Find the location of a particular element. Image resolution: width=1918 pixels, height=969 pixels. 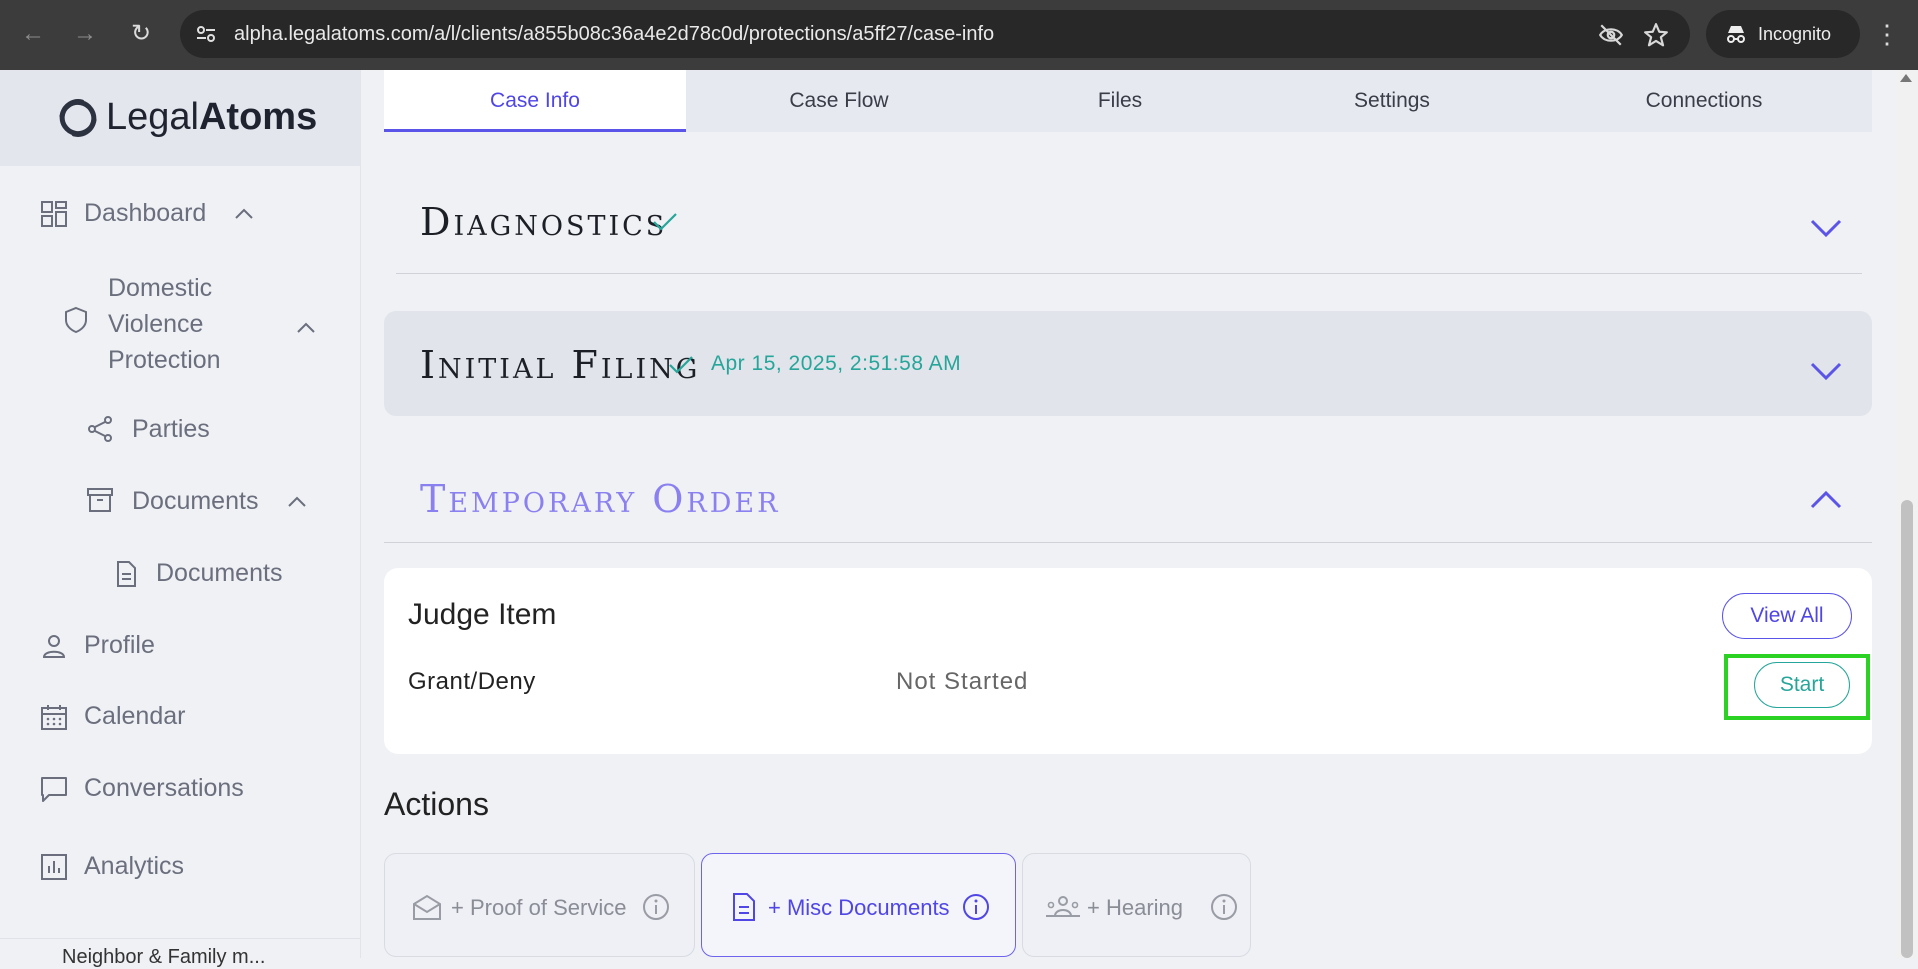

tab-connections: Connections is located at coordinates (1704, 101).